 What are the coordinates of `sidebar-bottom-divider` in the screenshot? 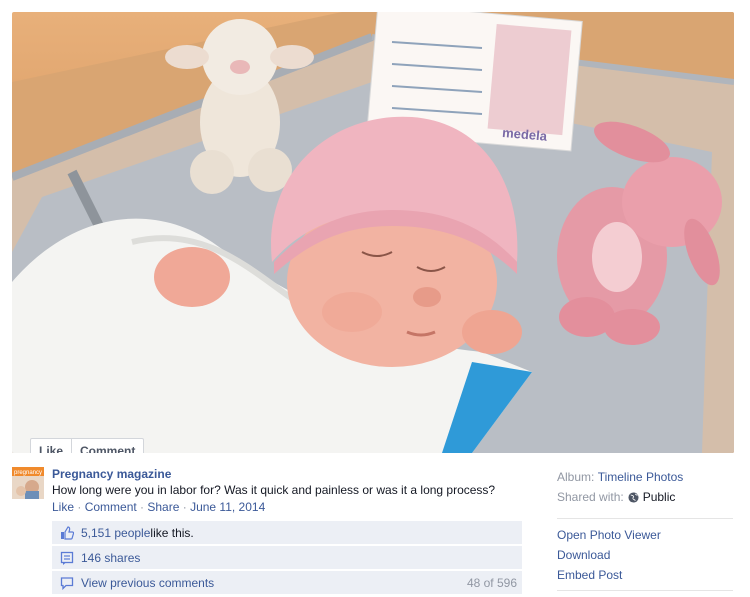 It's located at (645, 590).